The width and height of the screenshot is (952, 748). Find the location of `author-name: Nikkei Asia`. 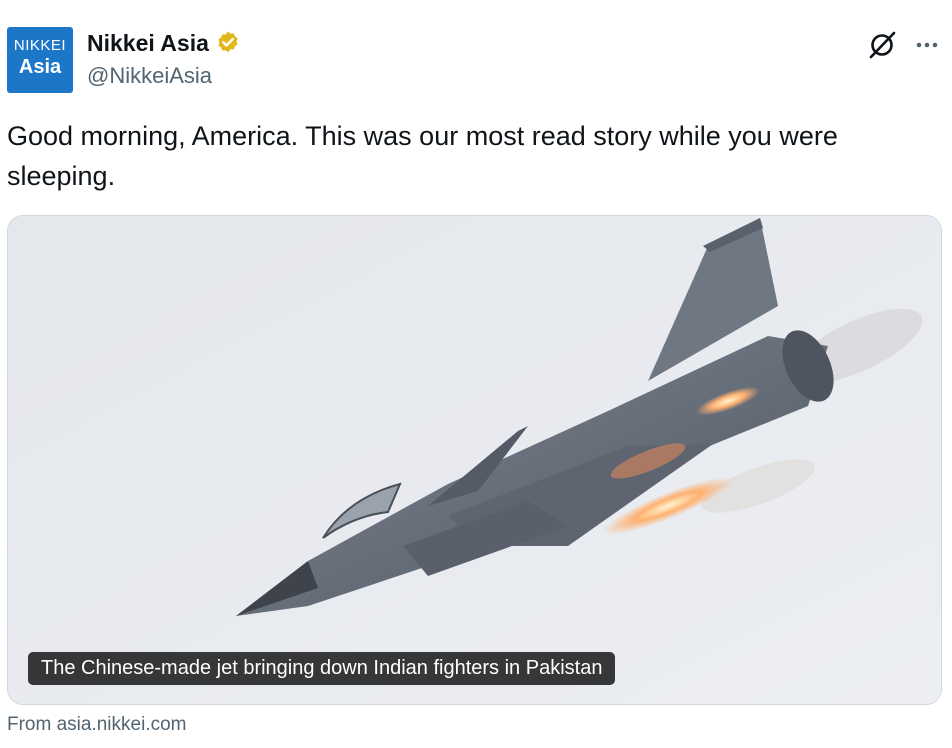

author-name: Nikkei Asia is located at coordinates (148, 43).